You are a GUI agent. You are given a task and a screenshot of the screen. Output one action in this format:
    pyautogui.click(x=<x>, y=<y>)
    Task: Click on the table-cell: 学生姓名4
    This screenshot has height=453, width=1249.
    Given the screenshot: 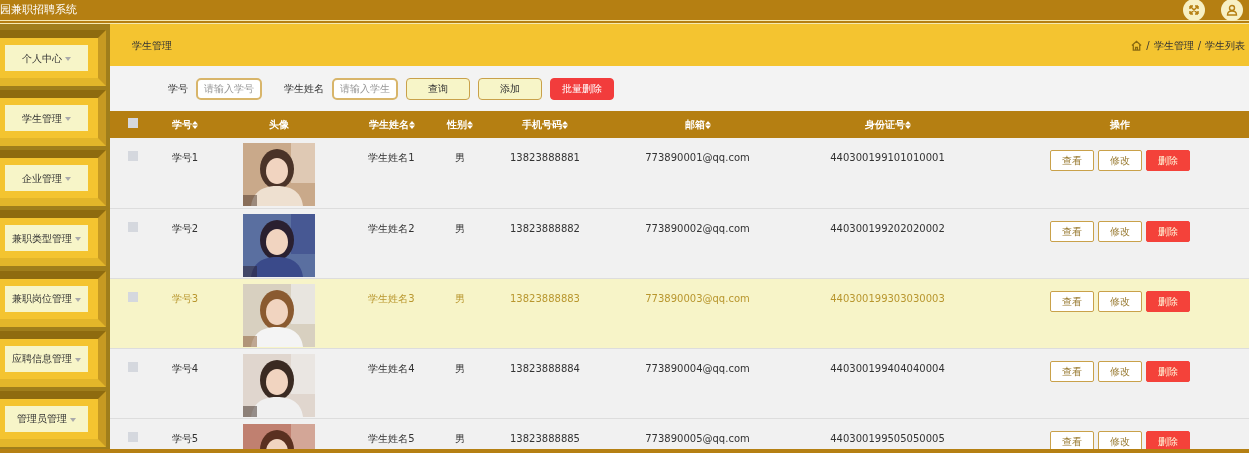 What is the action you would take?
    pyautogui.click(x=391, y=368)
    